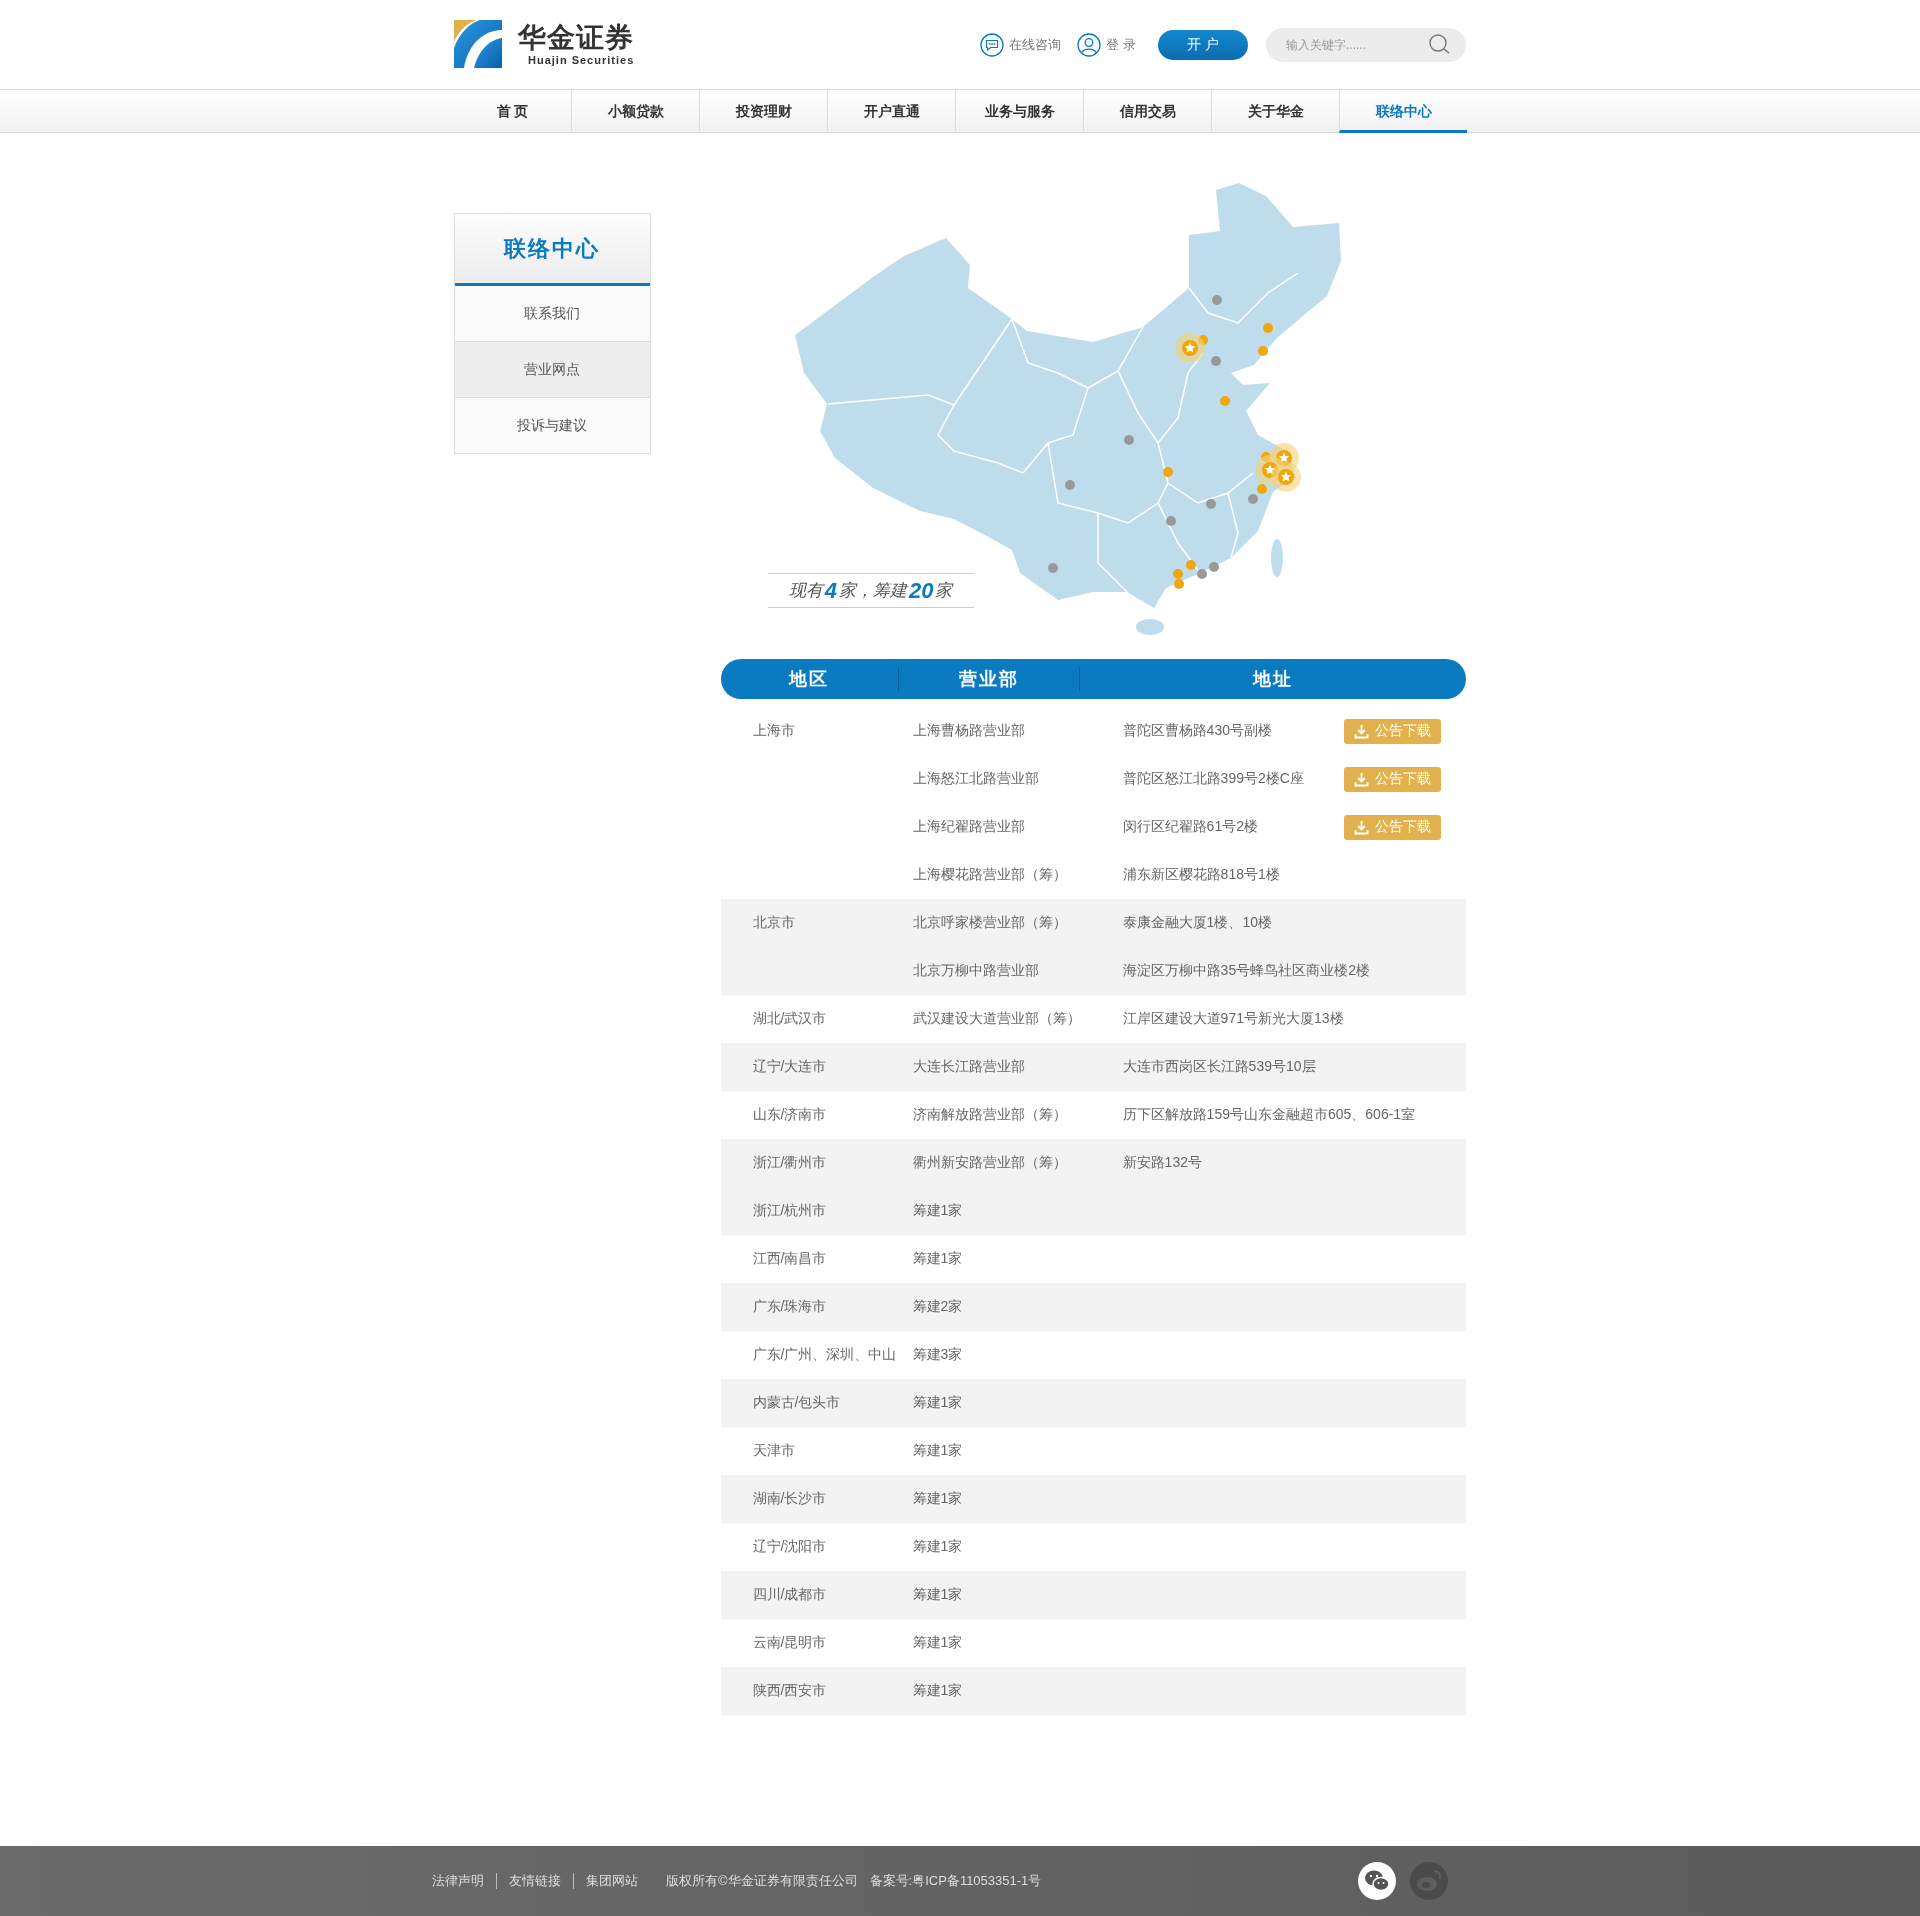  What do you see at coordinates (1021, 44) in the screenshot?
I see `online-consult-link: 在线咨询` at bounding box center [1021, 44].